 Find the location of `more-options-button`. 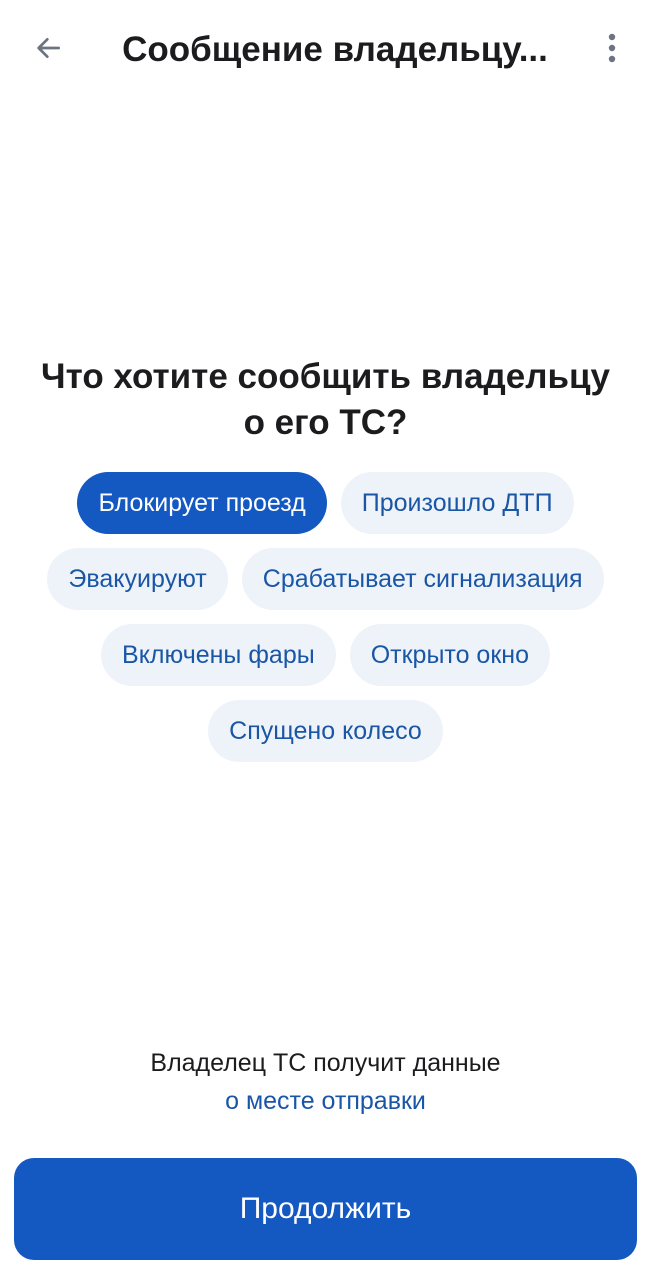

more-options-button is located at coordinates (612, 48).